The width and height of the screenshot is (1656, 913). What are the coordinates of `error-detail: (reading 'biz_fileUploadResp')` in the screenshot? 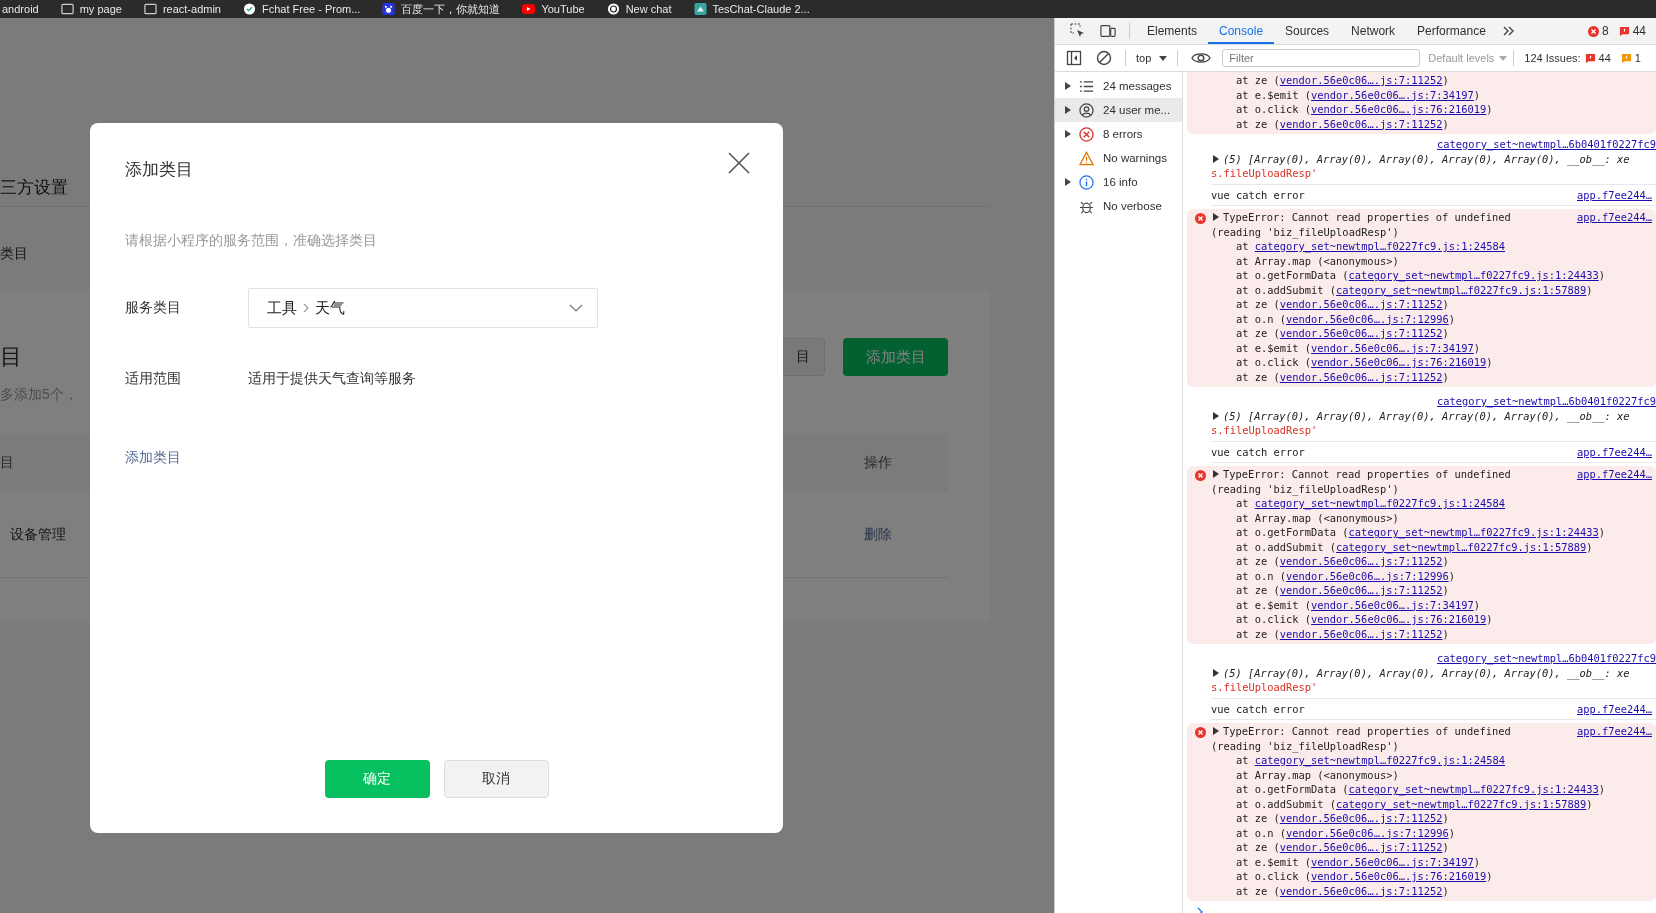 It's located at (1305, 488).